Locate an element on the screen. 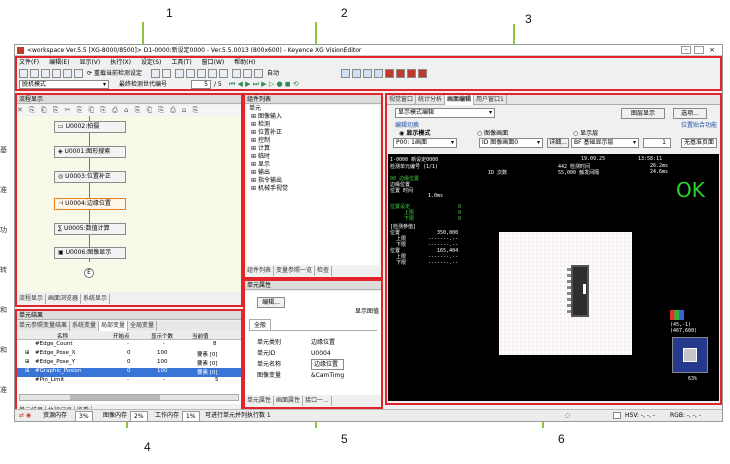 This screenshot has height=464, width=730. unit-tree-item: ⊞ 临时 is located at coordinates (313, 157).